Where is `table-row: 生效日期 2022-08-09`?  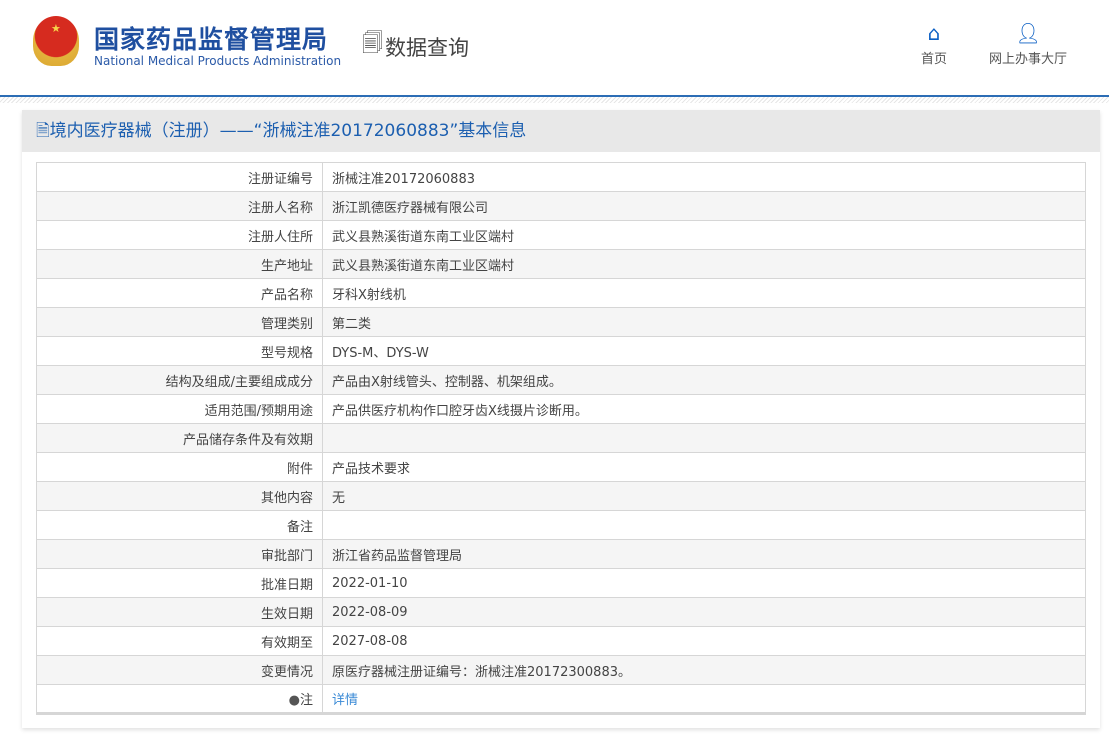
table-row: 生效日期 2022-08-09 is located at coordinates (561, 612).